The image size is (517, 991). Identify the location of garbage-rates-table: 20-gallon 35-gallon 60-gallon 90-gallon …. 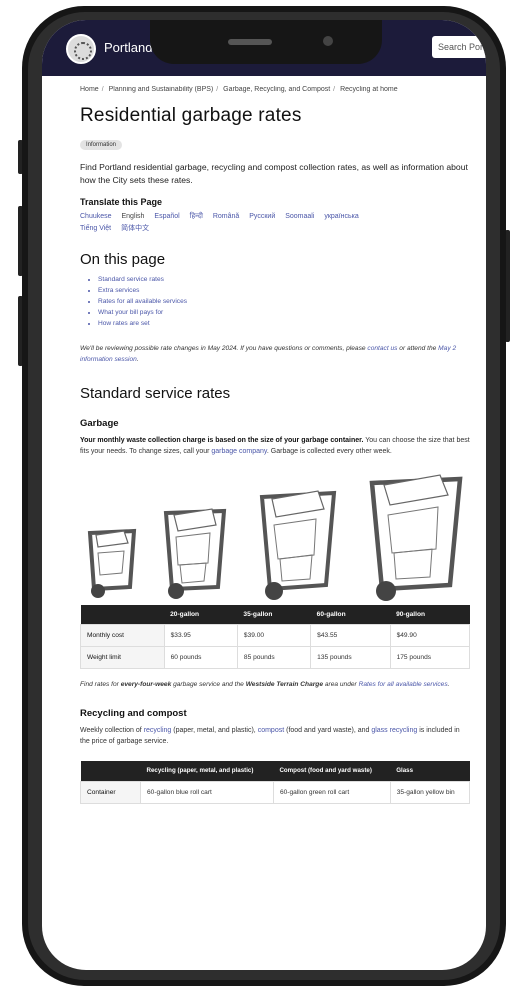
(275, 637).